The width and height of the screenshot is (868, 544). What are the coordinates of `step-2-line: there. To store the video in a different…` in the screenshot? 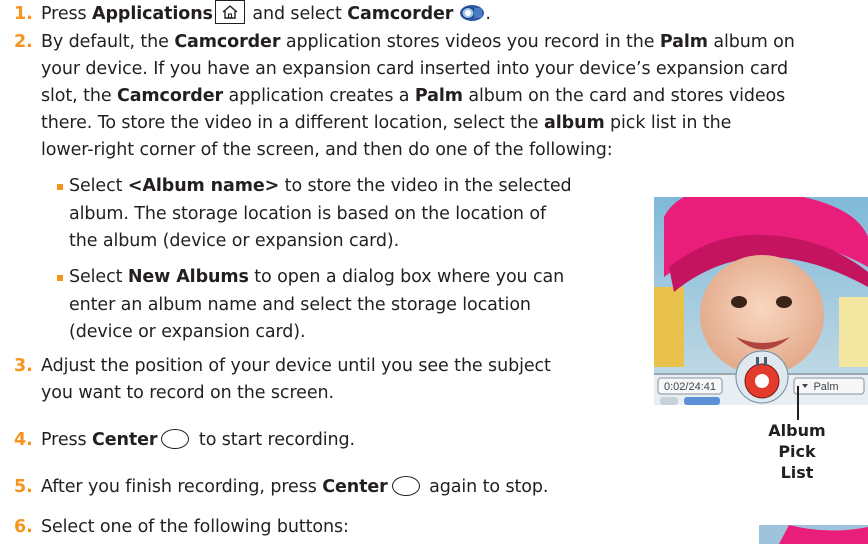 It's located at (386, 123).